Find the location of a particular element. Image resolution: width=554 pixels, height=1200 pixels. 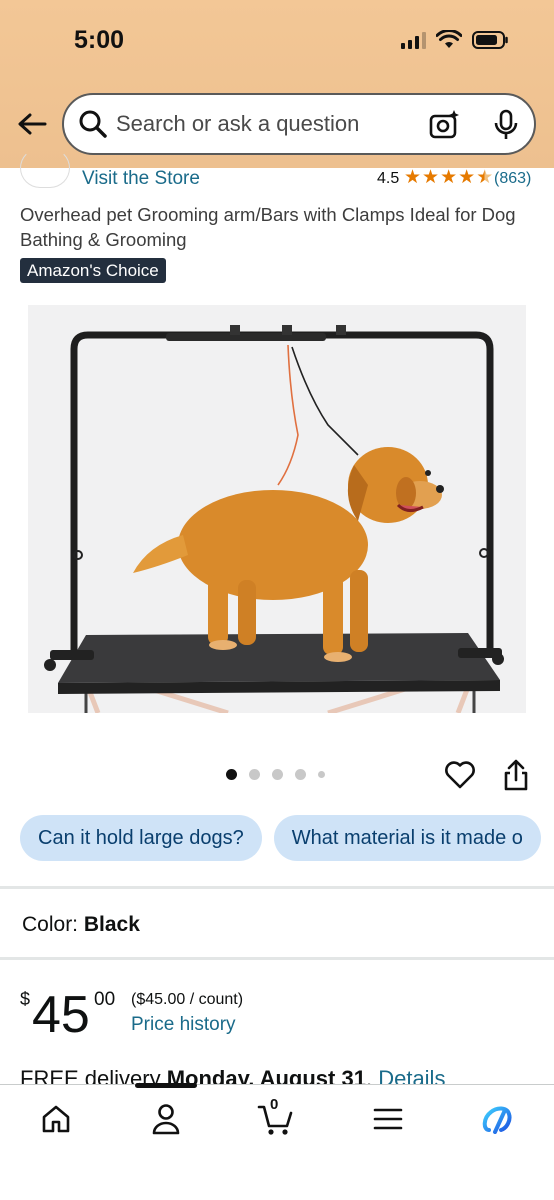

cart-count: 0 is located at coordinates (274, 1104).